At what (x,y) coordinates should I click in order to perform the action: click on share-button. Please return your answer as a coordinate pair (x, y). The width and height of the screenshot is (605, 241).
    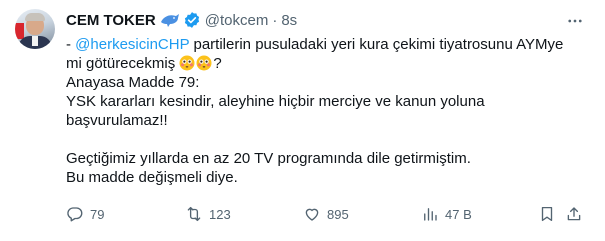
    Looking at the image, I should click on (574, 214).